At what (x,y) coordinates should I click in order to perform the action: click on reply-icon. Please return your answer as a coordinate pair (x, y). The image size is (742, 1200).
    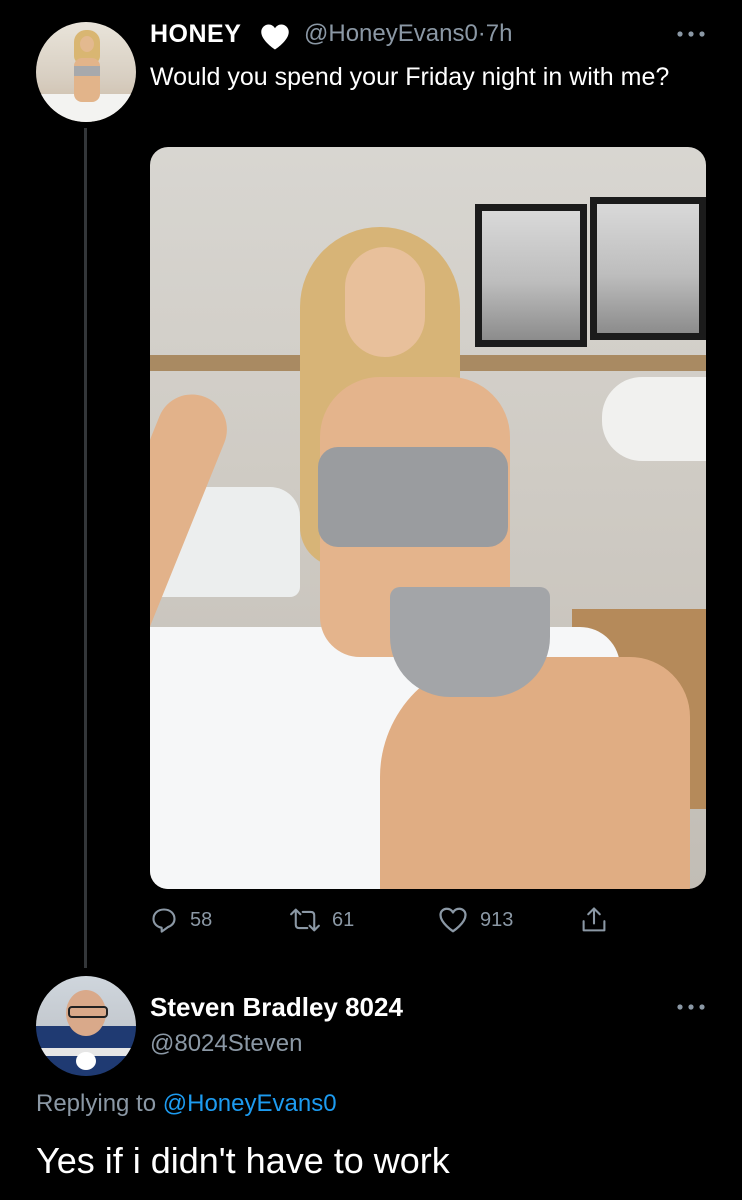
    Looking at the image, I should click on (164, 920).